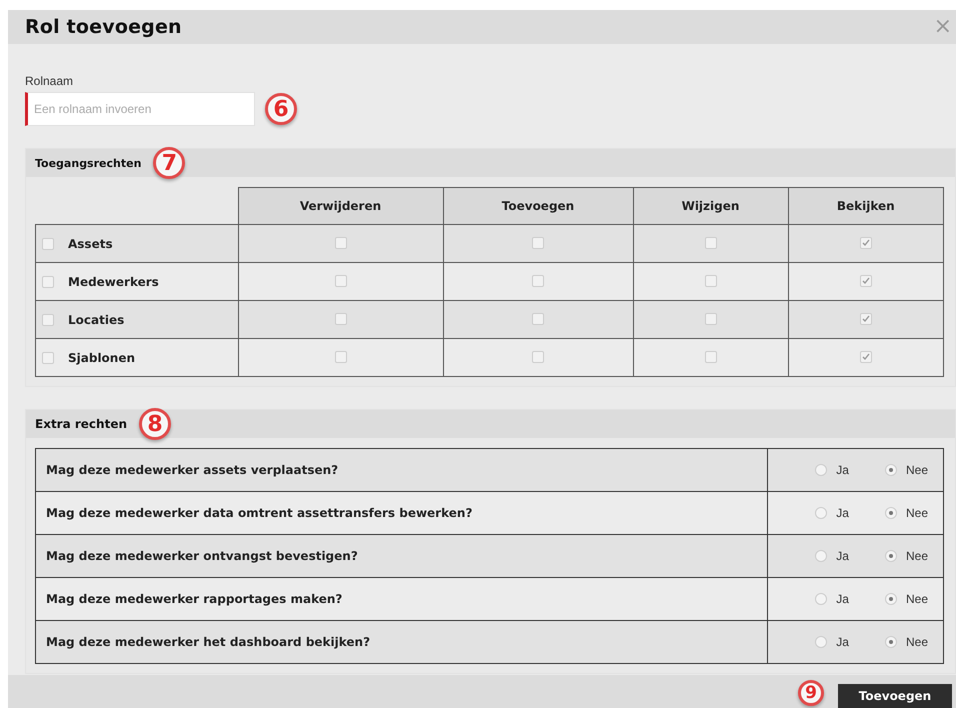 This screenshot has width=956, height=708. What do you see at coordinates (811, 693) in the screenshot?
I see `callout-number: 9` at bounding box center [811, 693].